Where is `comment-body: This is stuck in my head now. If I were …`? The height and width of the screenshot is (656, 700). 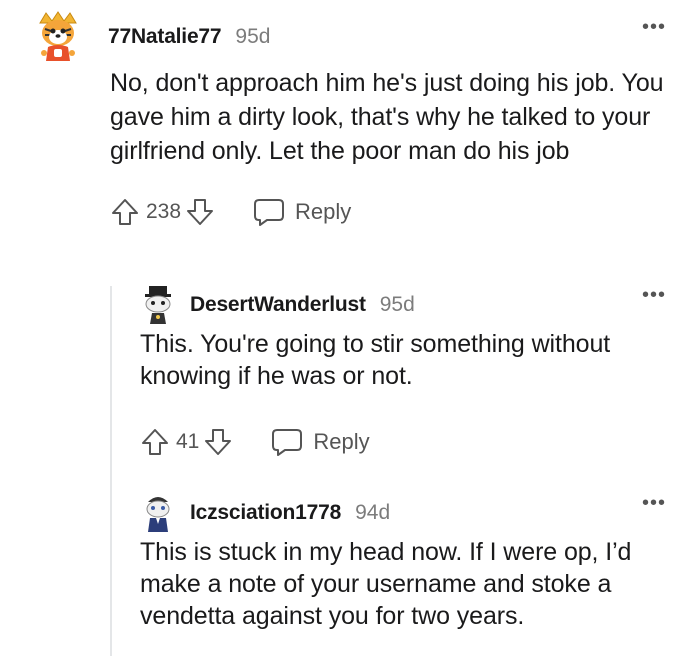
comment-body: This is stuck in my head now. If I were … is located at coordinates (386, 584).